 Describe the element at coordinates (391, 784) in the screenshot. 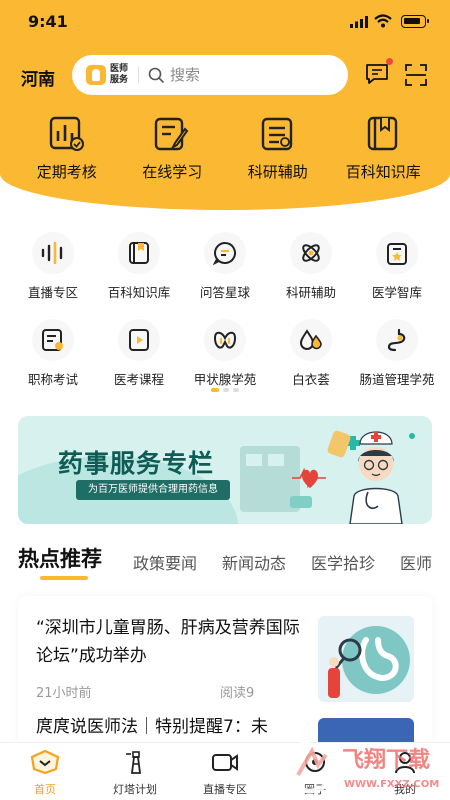

I see `svg-text: WWW.FXXZ.COM` at that location.